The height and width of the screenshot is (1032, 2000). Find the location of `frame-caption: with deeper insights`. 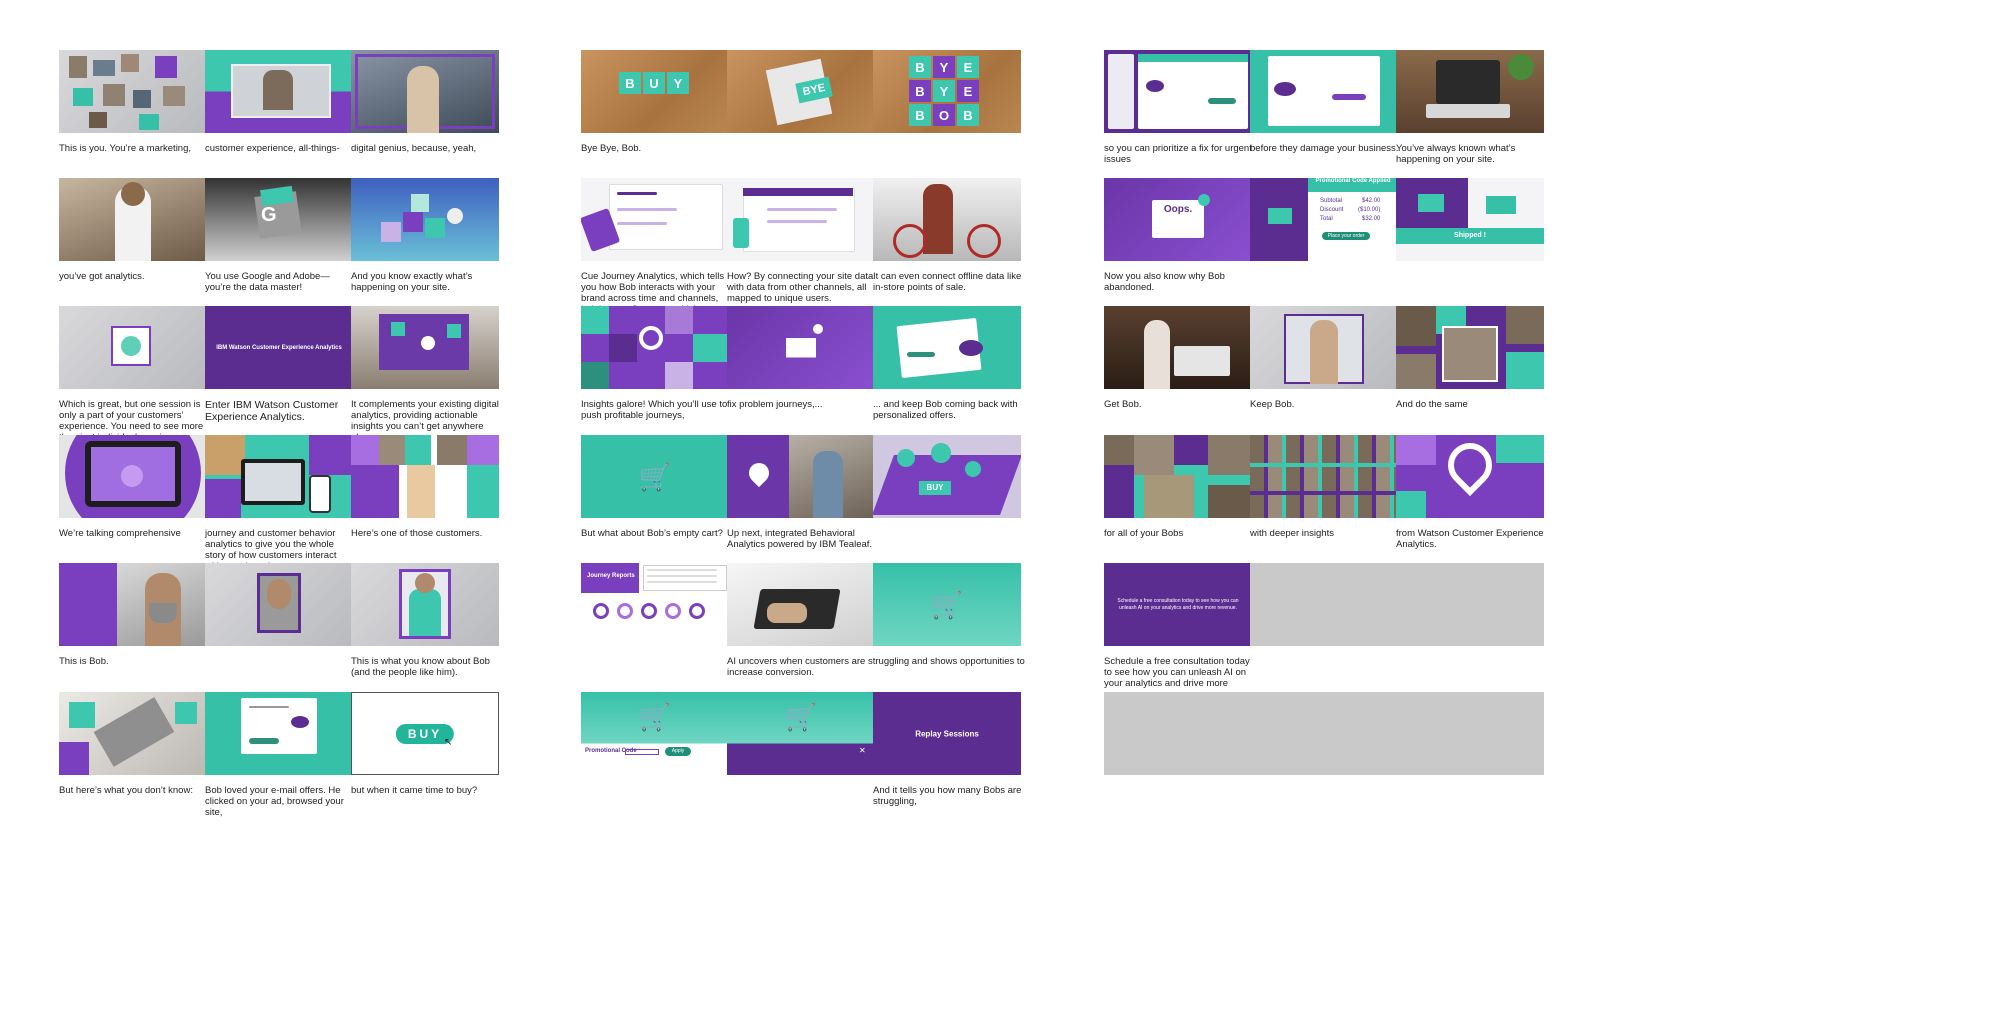

frame-caption: with deeper insights is located at coordinates (1292, 533).